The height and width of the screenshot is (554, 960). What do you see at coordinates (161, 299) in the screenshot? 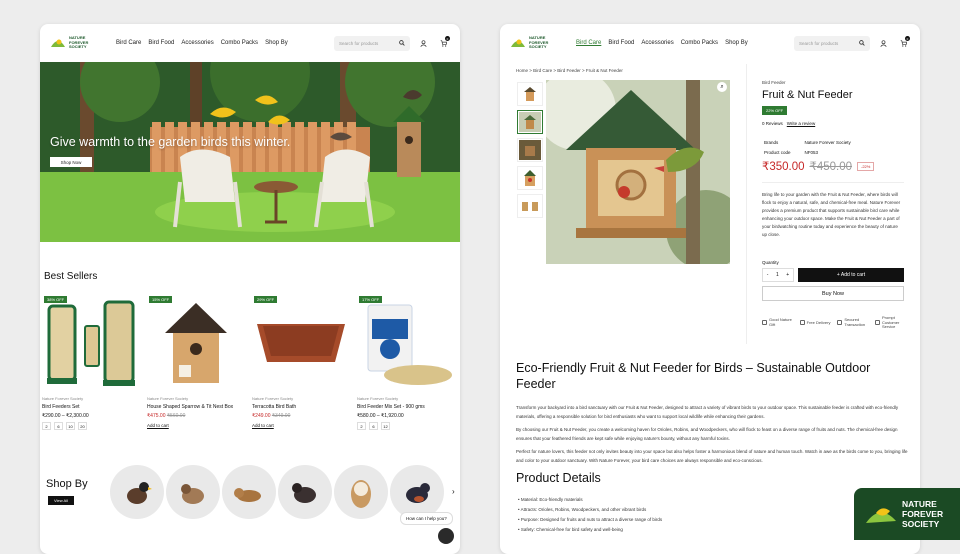
I see `discount-badge: 15% OFF` at bounding box center [161, 299].